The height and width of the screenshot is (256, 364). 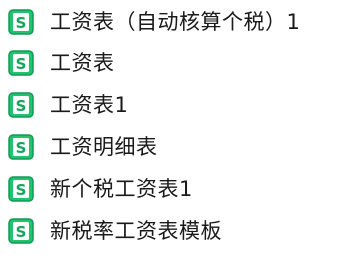 I want to click on file-item-5: S 新个税工资表1, so click(x=100, y=189).